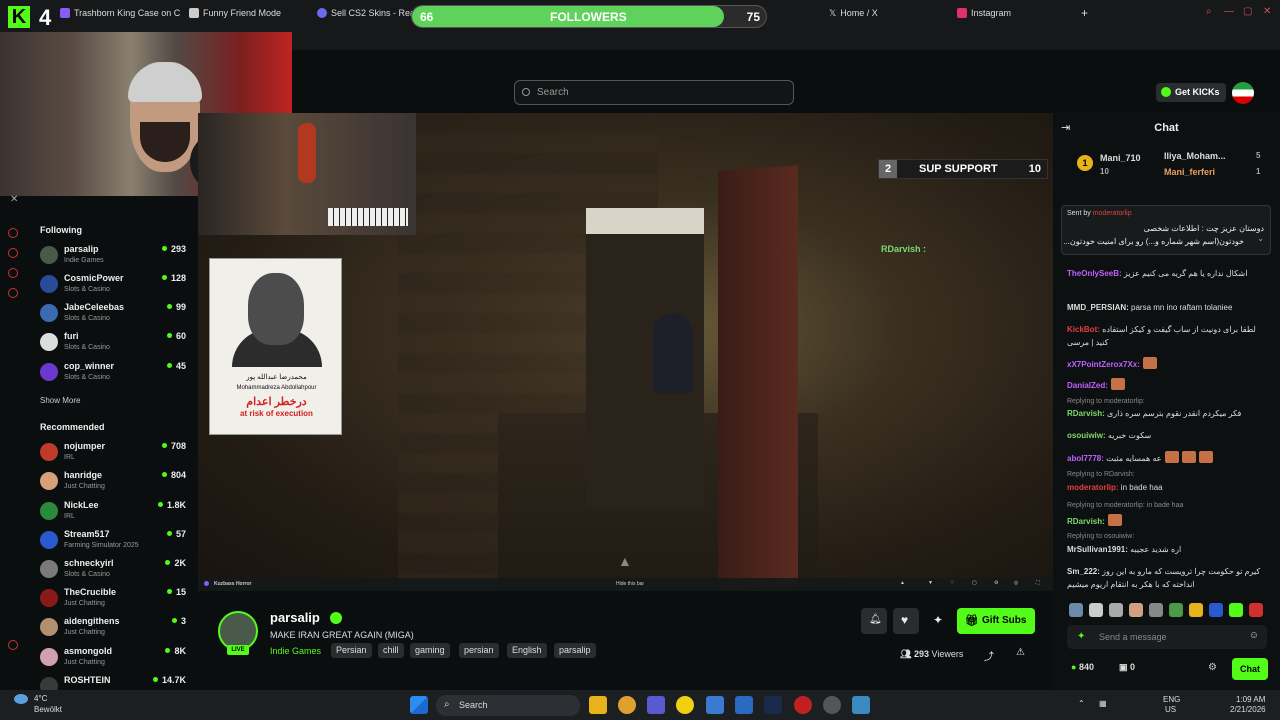 Image resolution: width=1280 pixels, height=720 pixels. I want to click on sidebar-channel-jabeceleebas: JabeCeleebas Slots & Casino 99, so click(115, 316).